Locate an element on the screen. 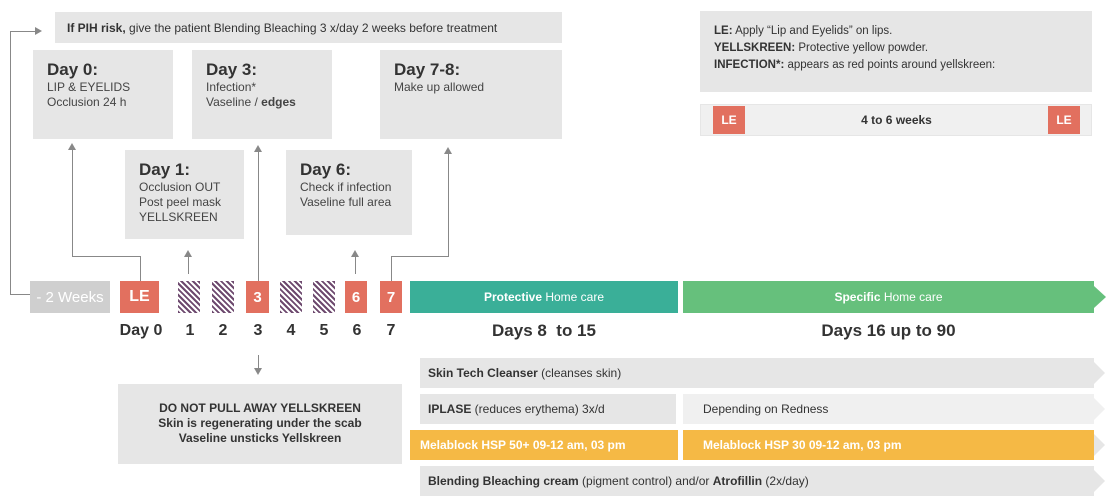 This screenshot has height=498, width=1111. day-label-4: 4 is located at coordinates (291, 330).